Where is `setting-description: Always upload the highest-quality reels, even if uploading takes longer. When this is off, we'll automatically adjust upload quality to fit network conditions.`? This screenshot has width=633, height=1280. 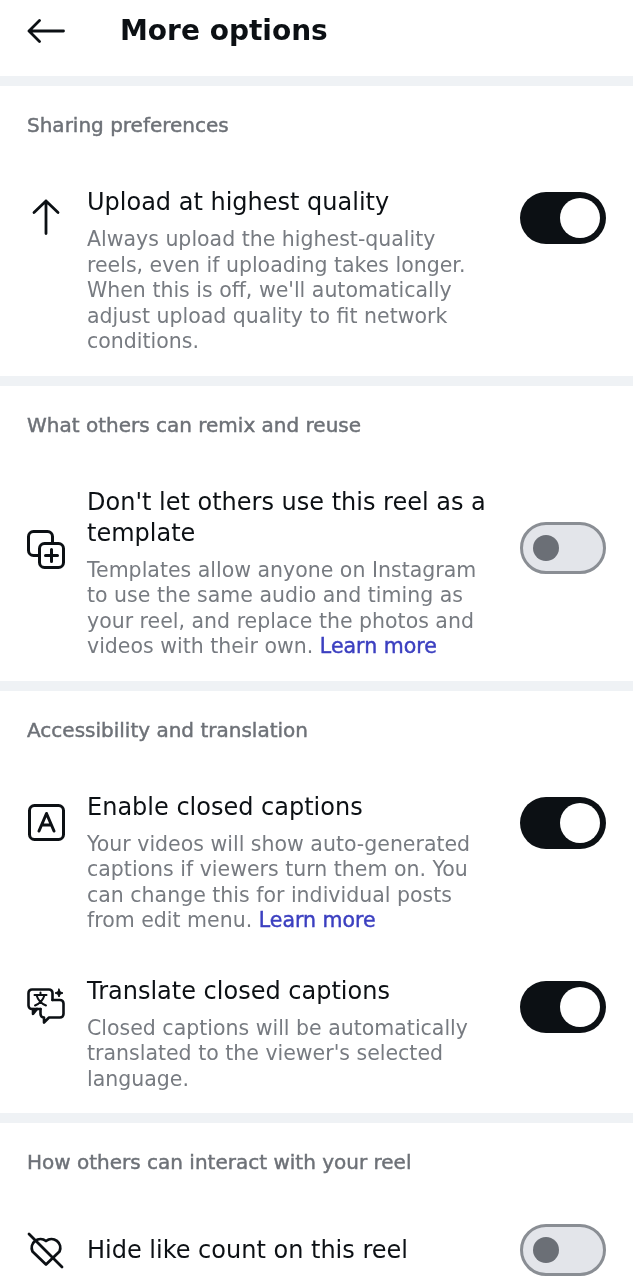 setting-description: Always upload the highest-quality reels, even if uploading takes longer. When this is off, we'll automatically adjust upload quality to fit network conditions. is located at coordinates (277, 291).